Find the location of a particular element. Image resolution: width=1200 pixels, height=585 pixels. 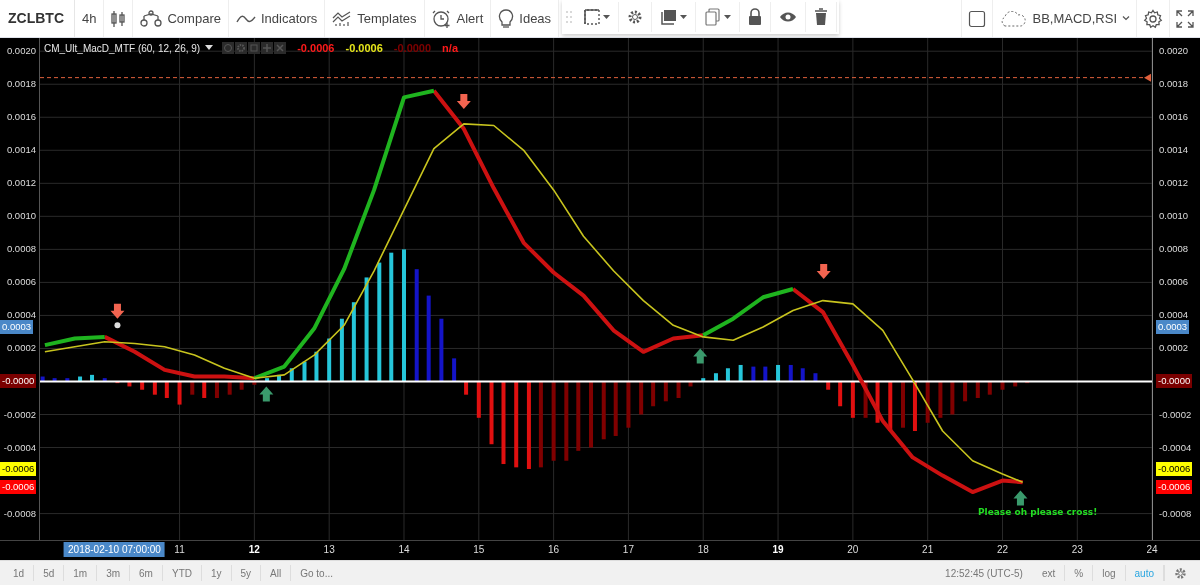

price-label: 0.0003 is located at coordinates (17, 326).